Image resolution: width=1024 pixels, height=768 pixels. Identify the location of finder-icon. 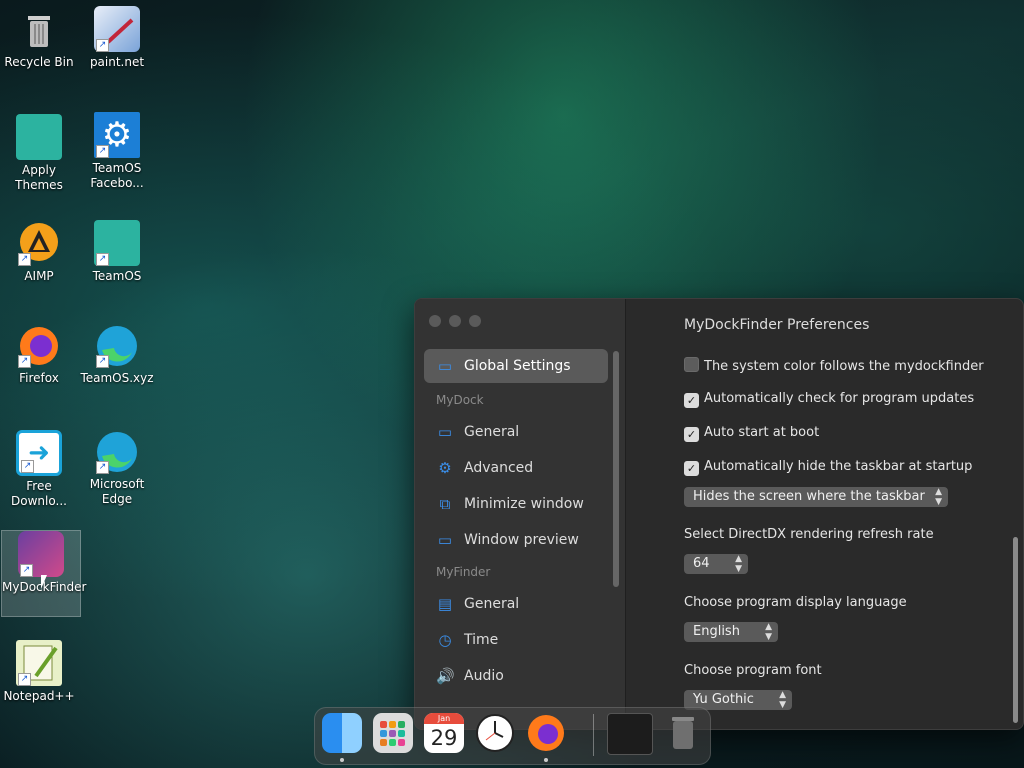
(342, 733).